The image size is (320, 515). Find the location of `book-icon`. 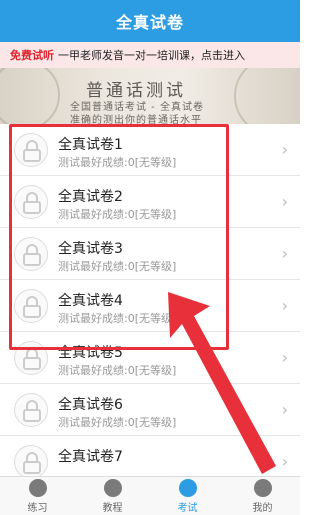

book-icon is located at coordinates (112, 487).